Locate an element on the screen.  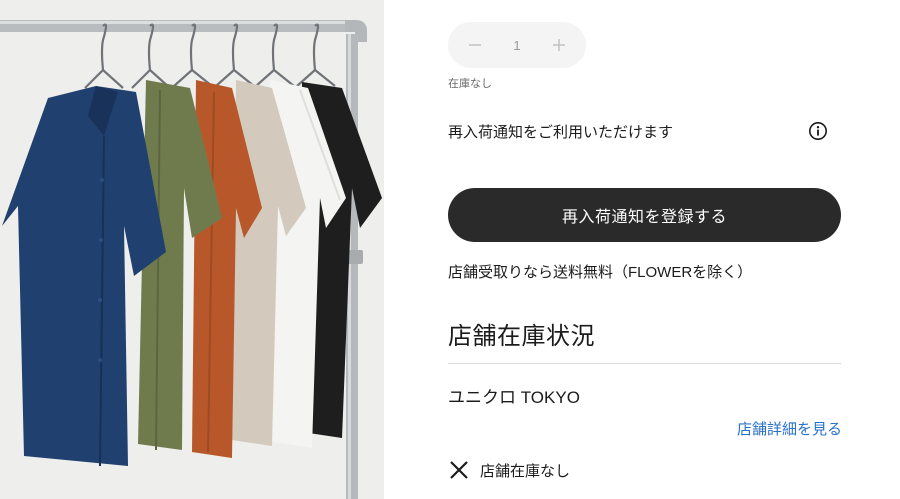
store-stock-status-text: 店舗在庫なし is located at coordinates (525, 471).